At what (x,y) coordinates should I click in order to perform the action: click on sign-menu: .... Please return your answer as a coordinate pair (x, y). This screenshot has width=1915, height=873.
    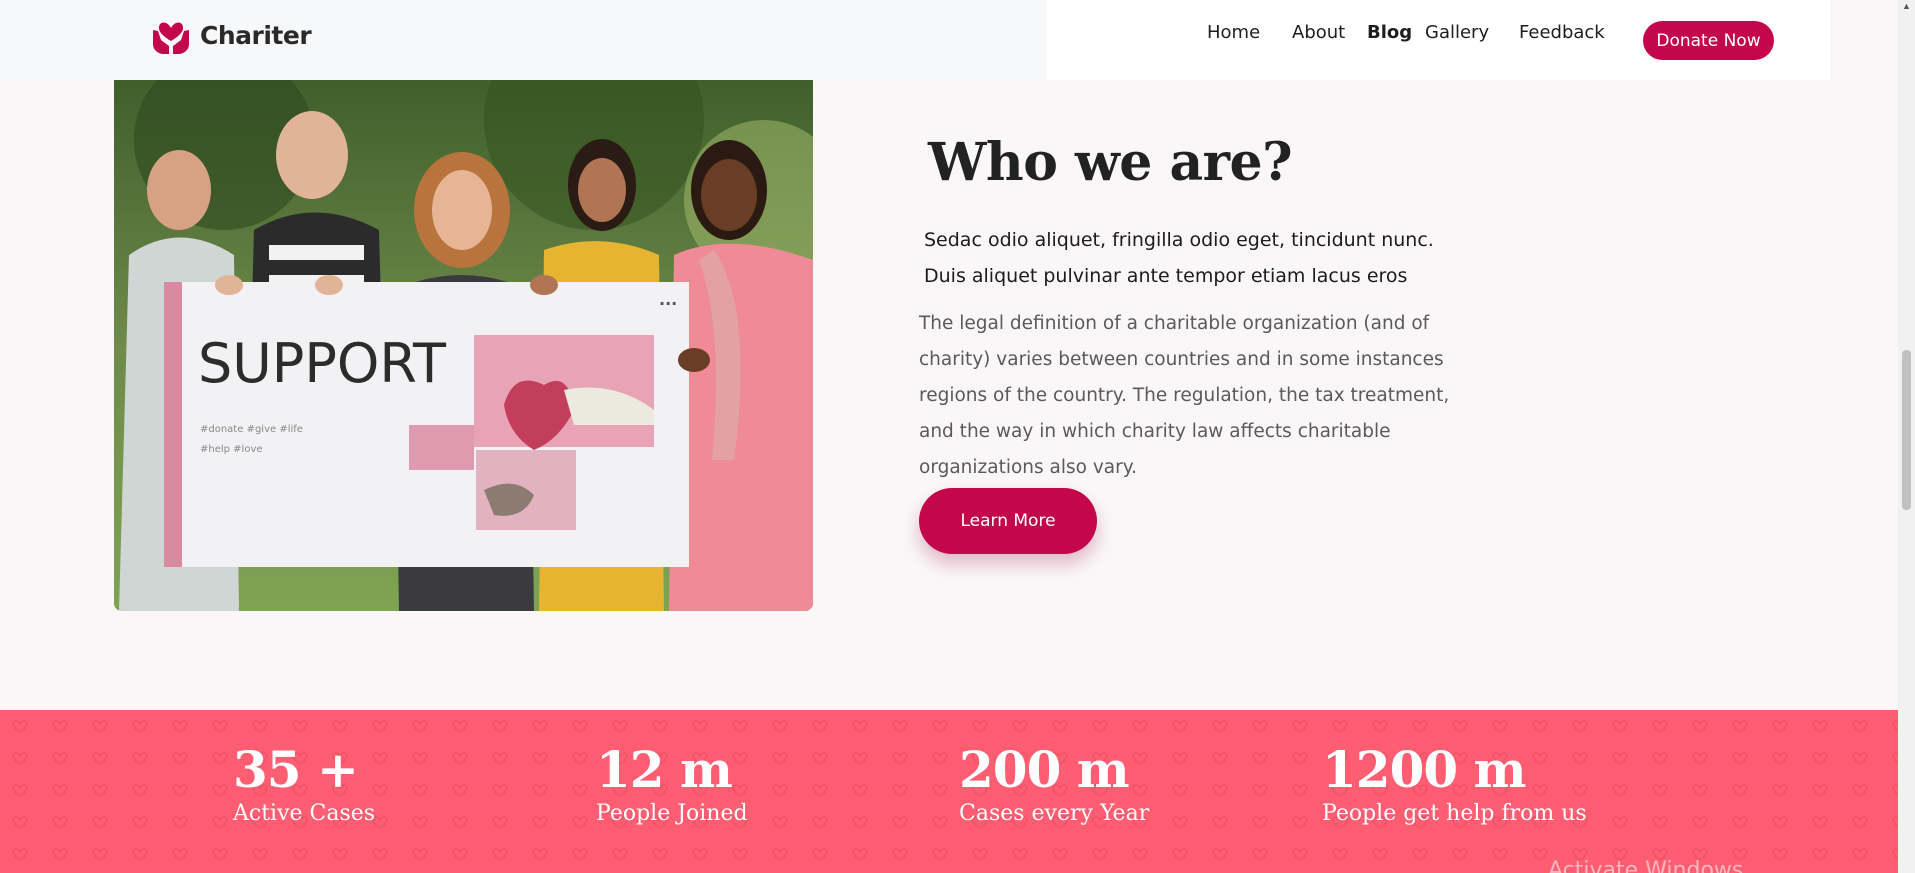
    Looking at the image, I should click on (668, 299).